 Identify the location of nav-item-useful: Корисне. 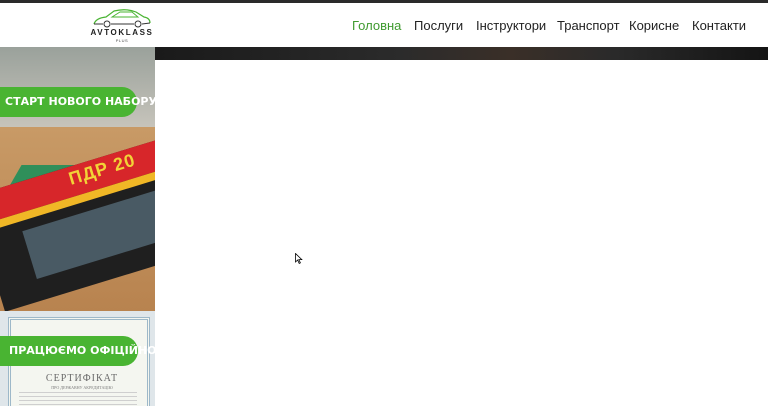
(654, 25).